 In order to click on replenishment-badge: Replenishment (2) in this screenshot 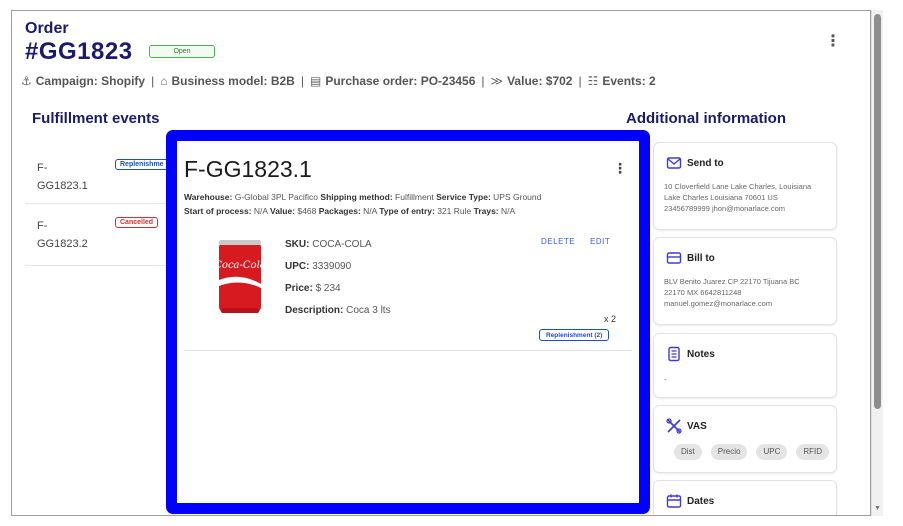, I will do `click(574, 335)`.